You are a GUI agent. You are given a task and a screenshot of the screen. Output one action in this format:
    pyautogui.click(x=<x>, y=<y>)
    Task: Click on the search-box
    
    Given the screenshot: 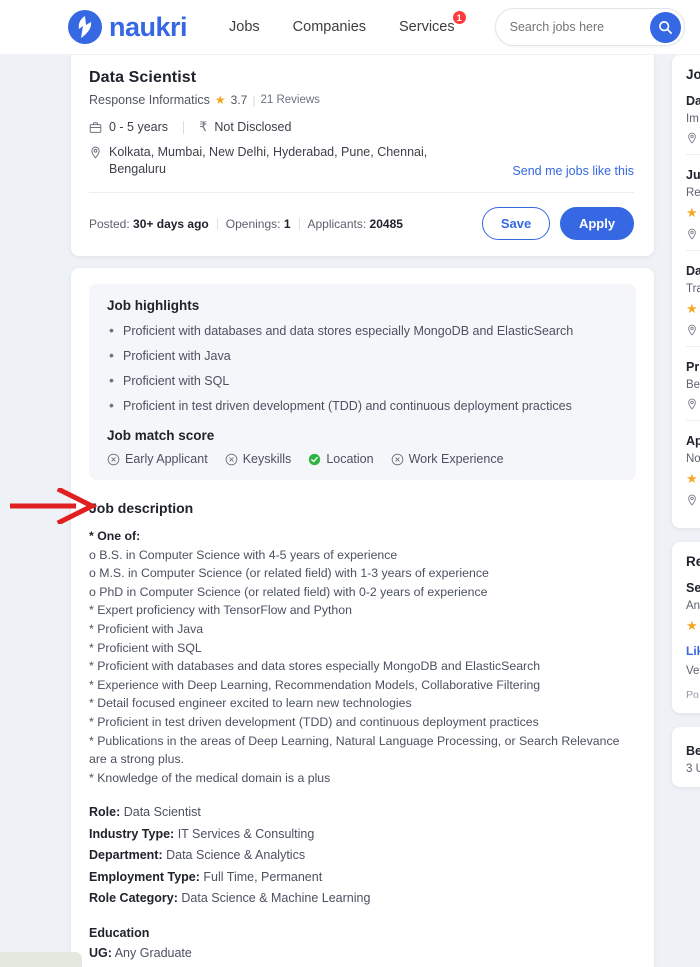 What is the action you would take?
    pyautogui.click(x=589, y=27)
    